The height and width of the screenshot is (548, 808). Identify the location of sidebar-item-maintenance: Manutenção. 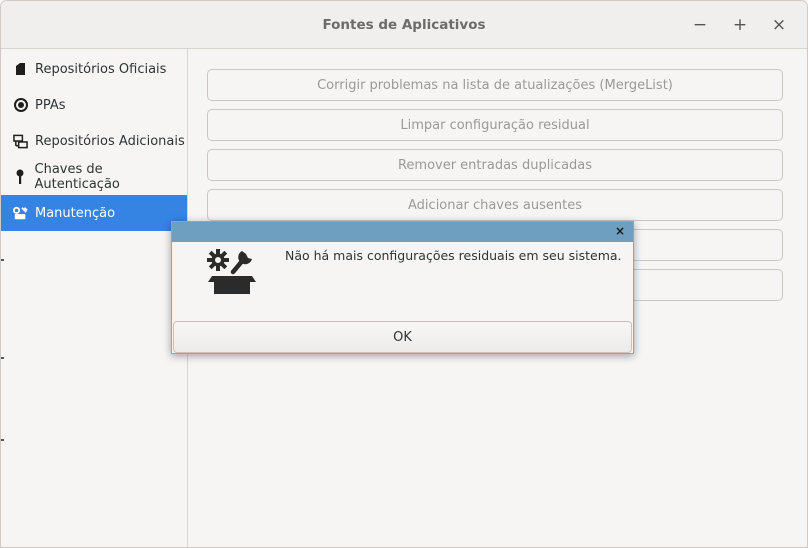
(94, 213).